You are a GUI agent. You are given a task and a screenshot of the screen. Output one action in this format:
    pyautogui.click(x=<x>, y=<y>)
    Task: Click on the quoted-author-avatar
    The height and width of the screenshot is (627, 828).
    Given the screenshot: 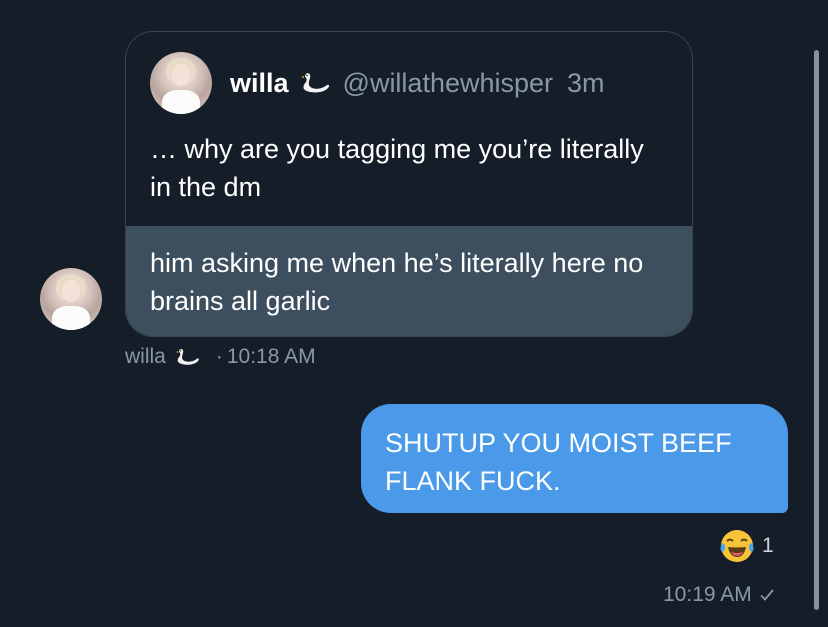 What is the action you would take?
    pyautogui.click(x=181, y=83)
    